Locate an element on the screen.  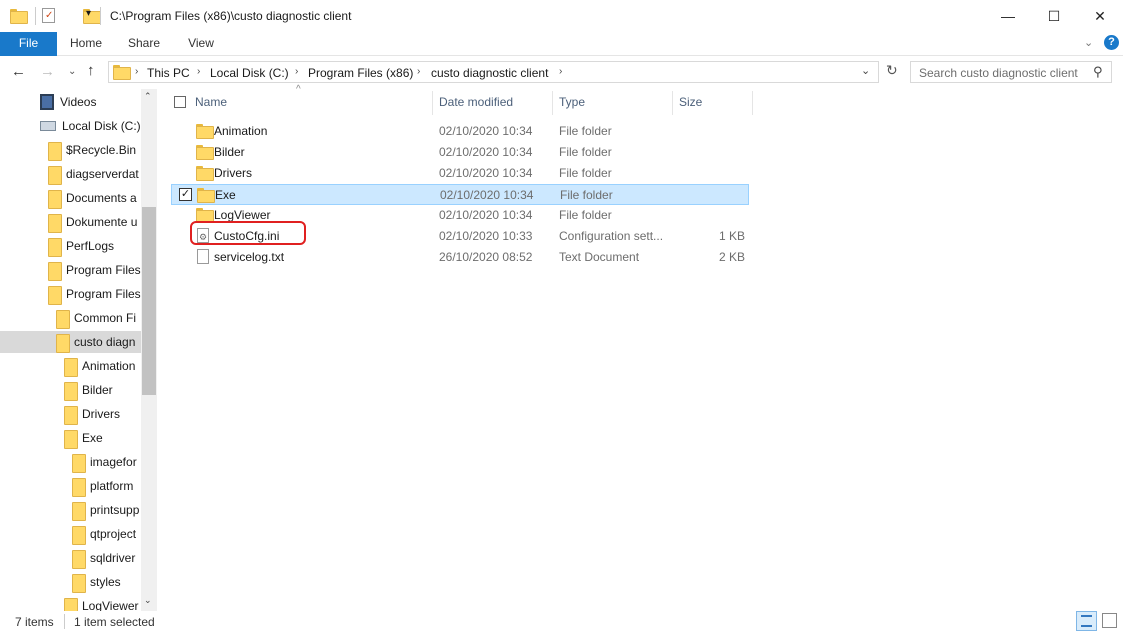
nav-item: printsupp is located at coordinates (105, 510).